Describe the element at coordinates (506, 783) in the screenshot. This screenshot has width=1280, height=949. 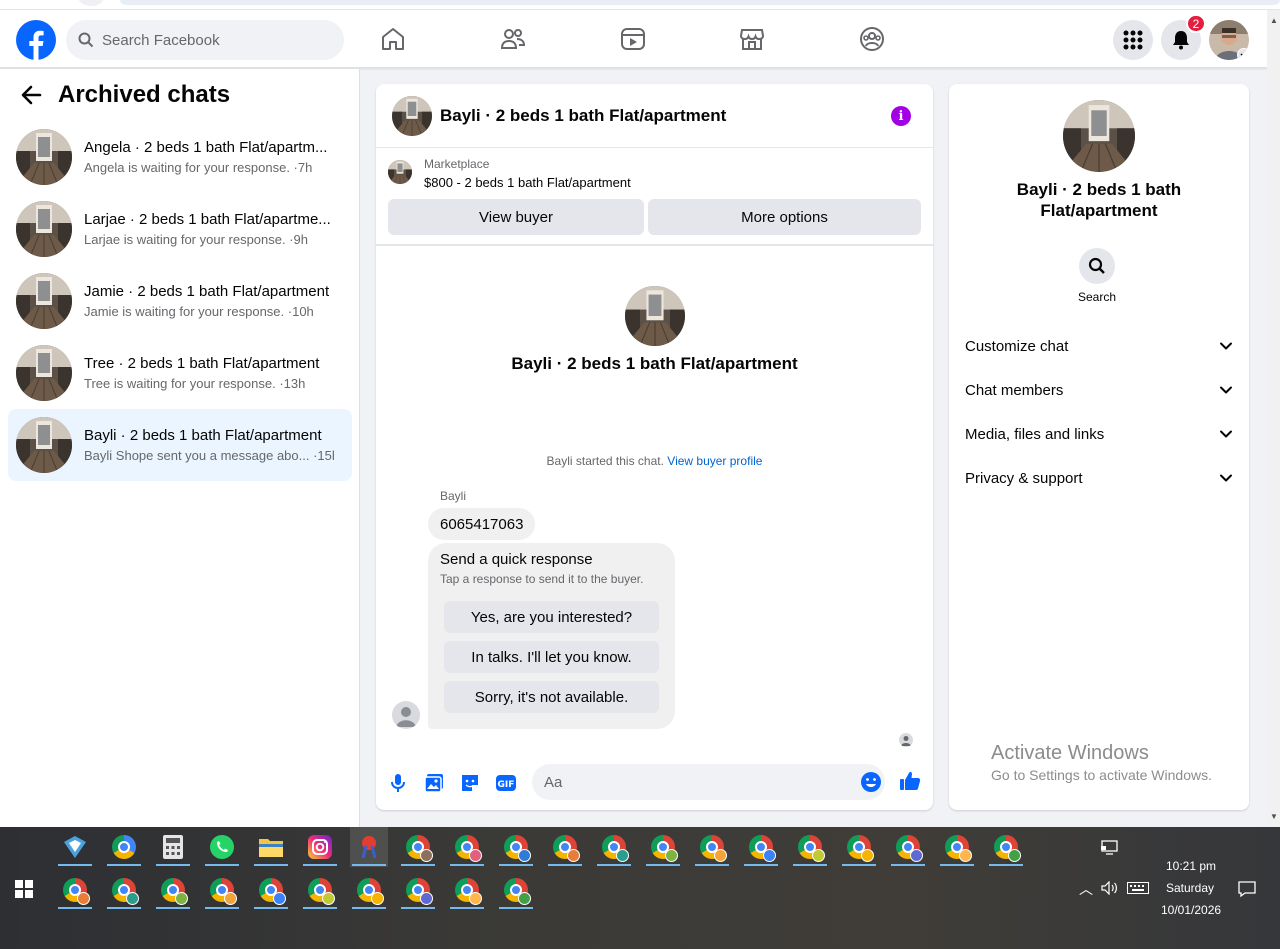
I see `gif-icon: GIF` at that location.